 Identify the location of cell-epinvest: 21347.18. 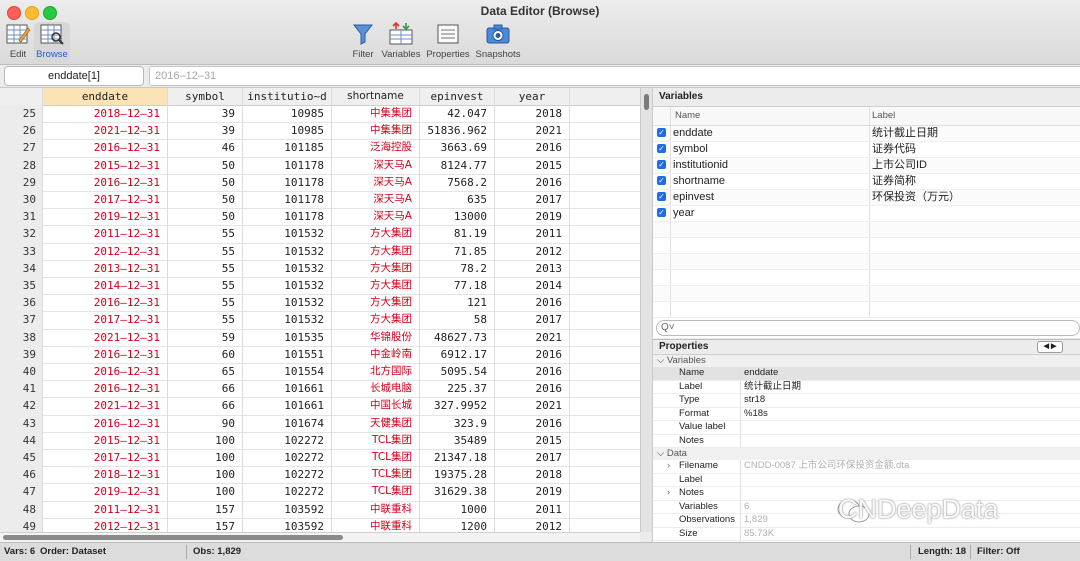
(457, 458).